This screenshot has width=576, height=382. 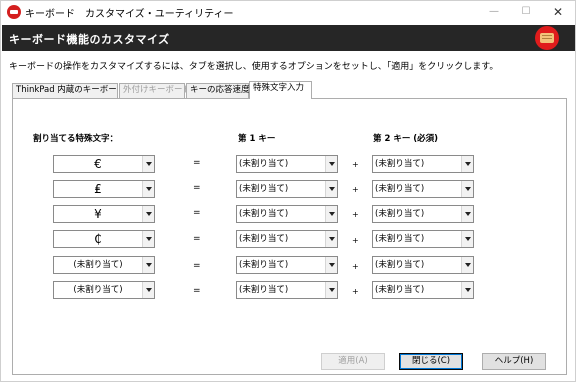 I want to click on tab-key-response: キーの応答速度, so click(x=218, y=90).